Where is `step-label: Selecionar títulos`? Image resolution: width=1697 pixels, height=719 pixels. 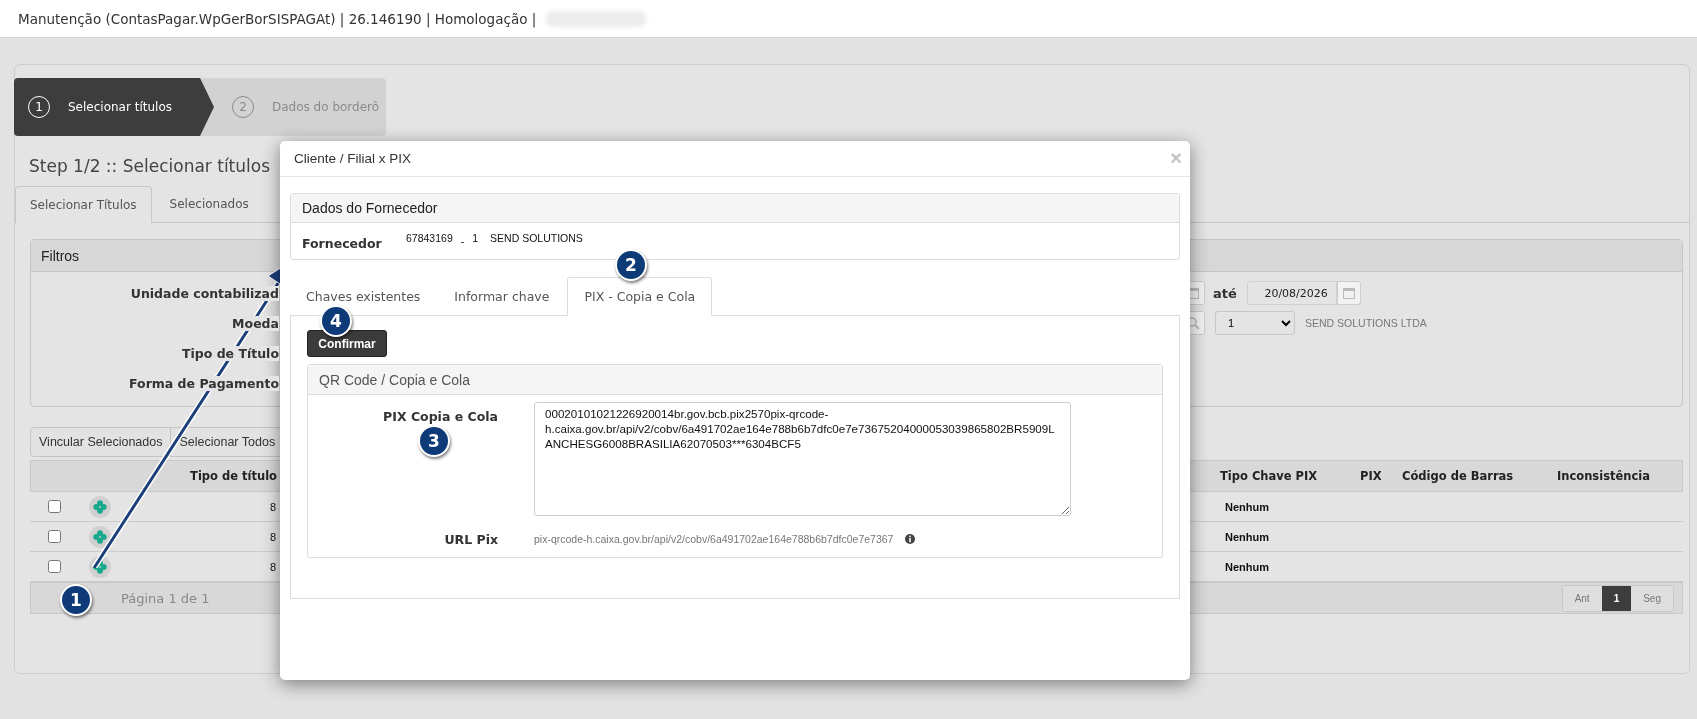 step-label: Selecionar títulos is located at coordinates (120, 107).